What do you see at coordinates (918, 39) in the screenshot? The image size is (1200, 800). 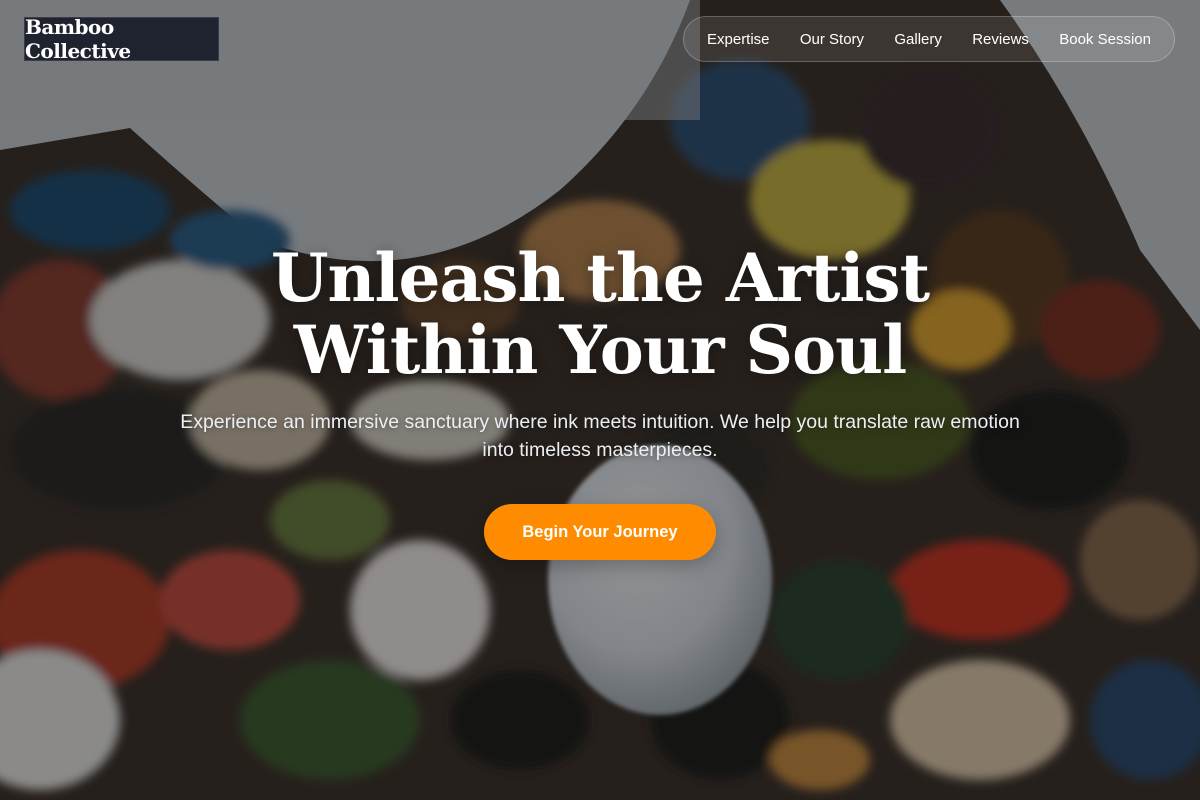 I see `nav-item-gallery: Gallery` at bounding box center [918, 39].